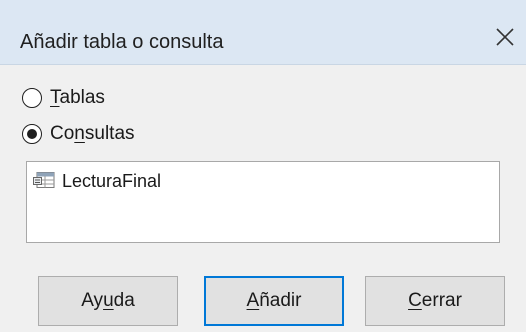  What do you see at coordinates (274, 301) in the screenshot?
I see `add-button: Añadir` at bounding box center [274, 301].